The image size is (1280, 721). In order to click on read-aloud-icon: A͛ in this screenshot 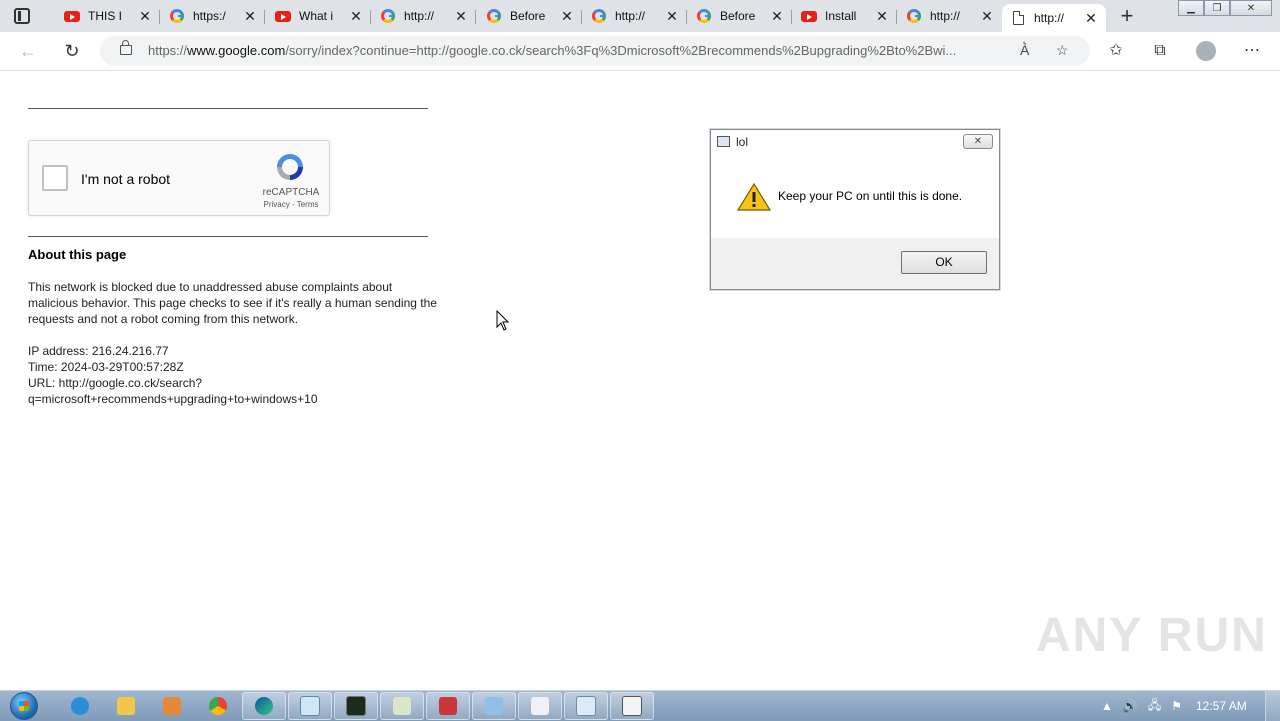, I will do `click(1024, 50)`.